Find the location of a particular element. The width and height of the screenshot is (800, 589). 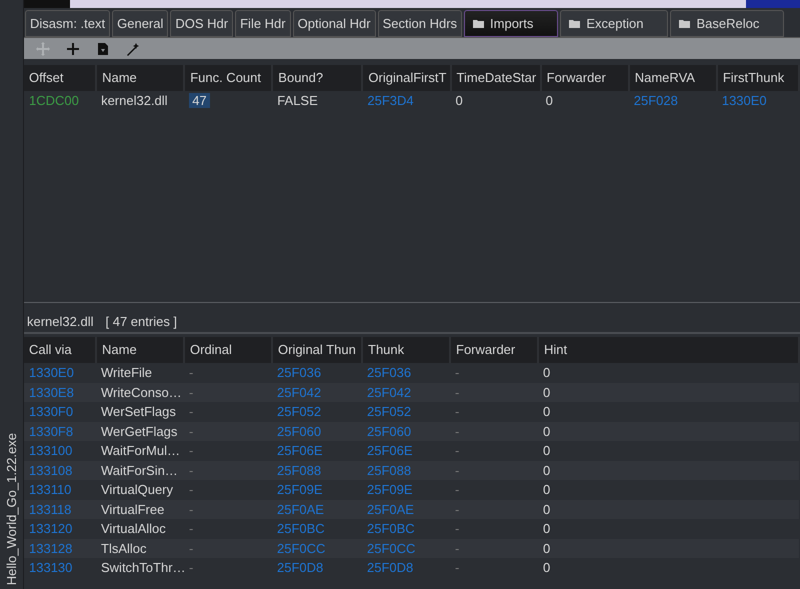

plus-icon is located at coordinates (73, 49).